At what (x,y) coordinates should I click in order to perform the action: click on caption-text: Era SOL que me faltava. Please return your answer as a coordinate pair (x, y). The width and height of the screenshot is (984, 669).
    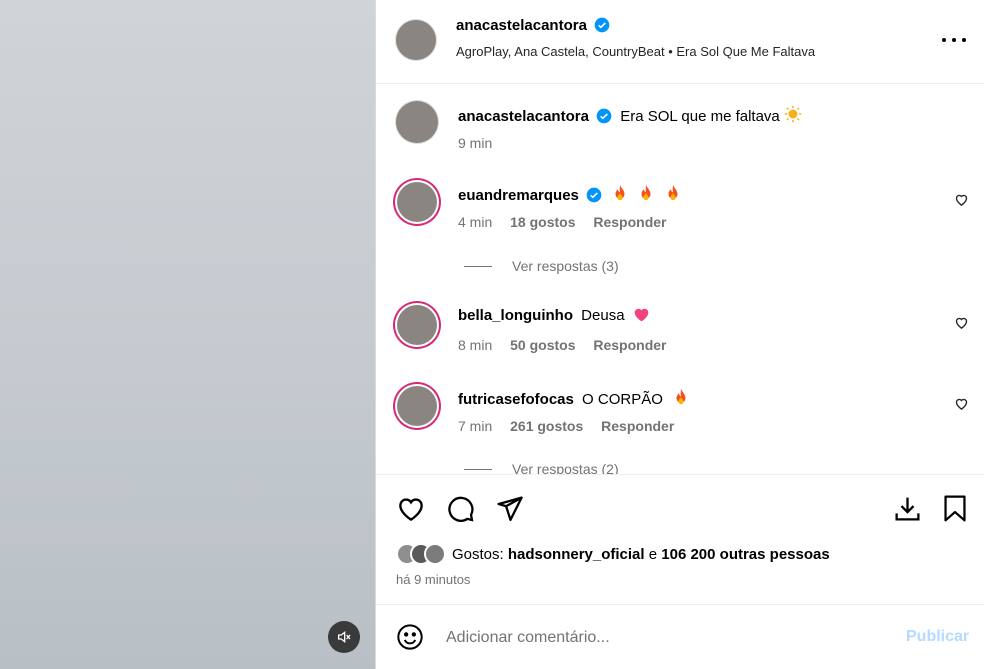
    Looking at the image, I should click on (700, 116).